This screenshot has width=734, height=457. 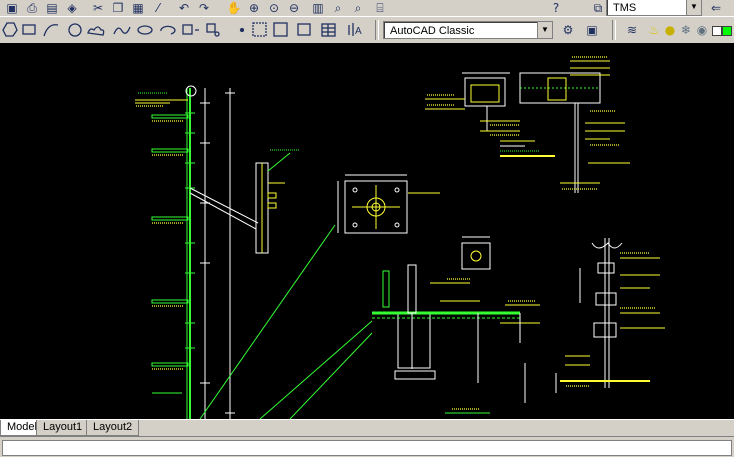 What do you see at coordinates (98, 8) in the screenshot?
I see `cut-icon: ✂` at bounding box center [98, 8].